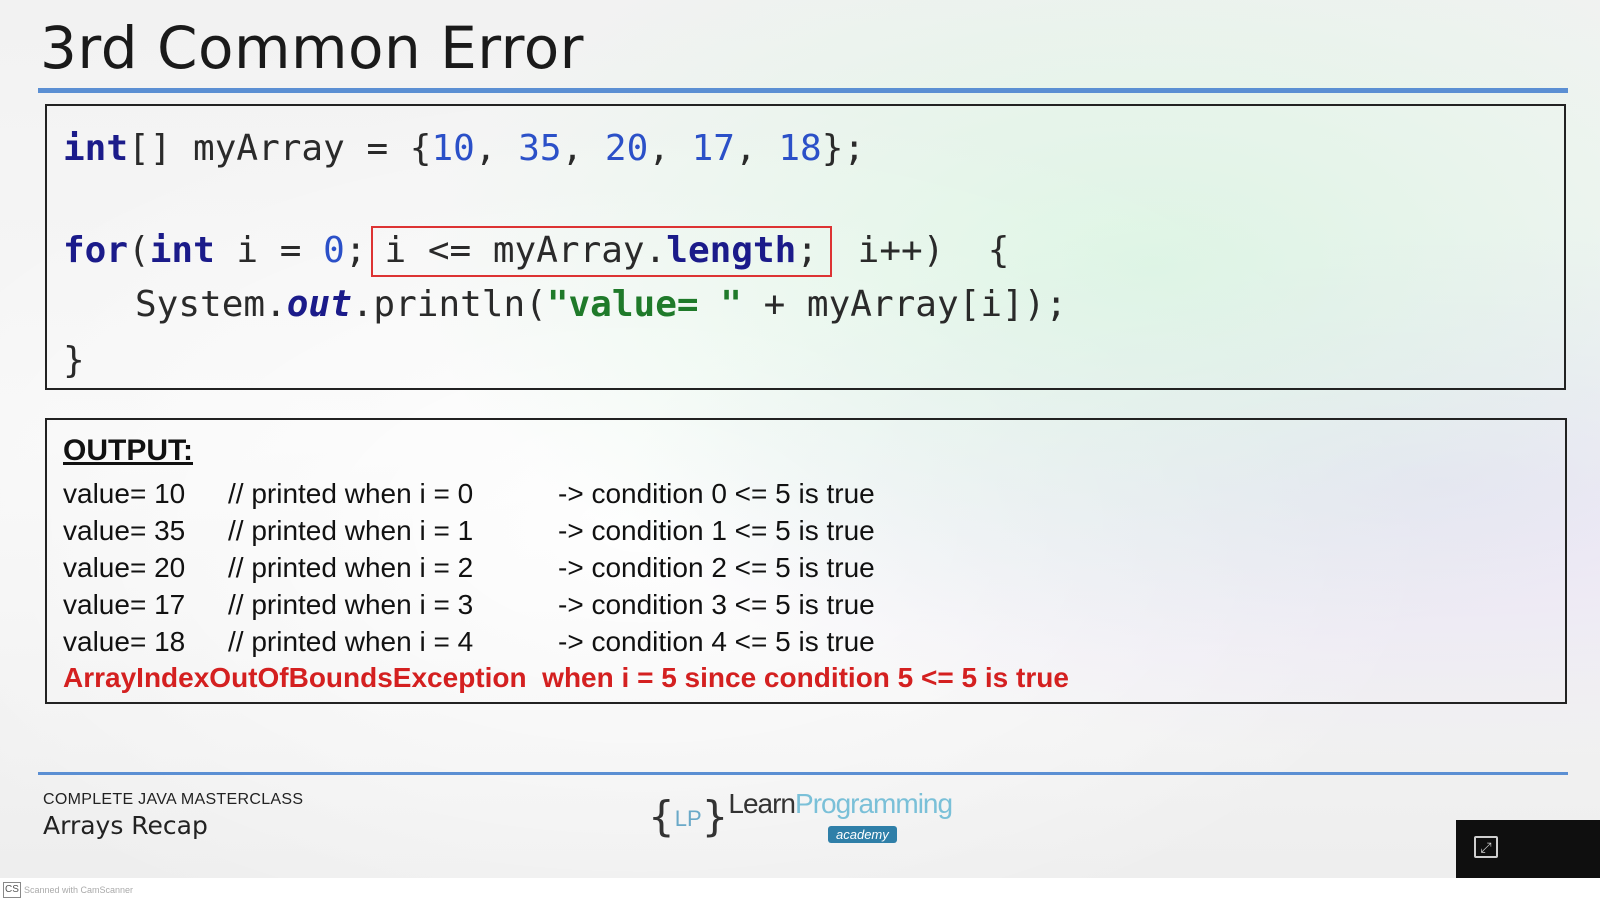 The image size is (1600, 903). What do you see at coordinates (355, 250) in the screenshot?
I see `init-semicolon: ;` at bounding box center [355, 250].